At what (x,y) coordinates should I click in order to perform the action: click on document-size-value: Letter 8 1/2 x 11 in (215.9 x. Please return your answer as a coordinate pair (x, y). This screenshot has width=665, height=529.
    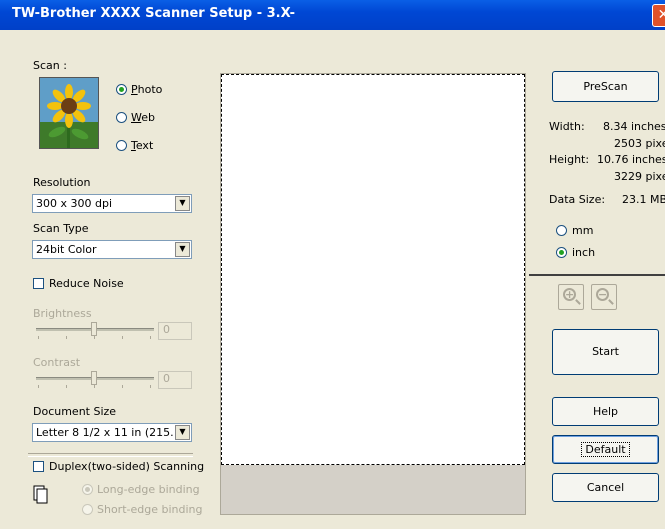
    Looking at the image, I should click on (104, 432).